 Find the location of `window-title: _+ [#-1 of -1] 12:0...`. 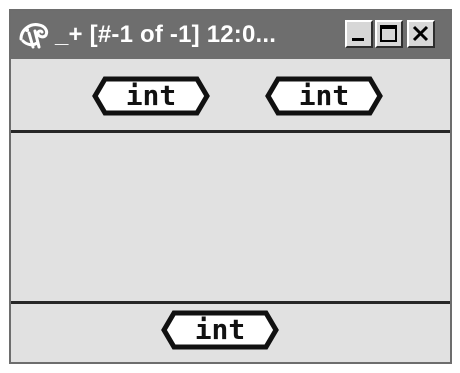

window-title: _+ [#-1 of -1] 12:0... is located at coordinates (166, 34).